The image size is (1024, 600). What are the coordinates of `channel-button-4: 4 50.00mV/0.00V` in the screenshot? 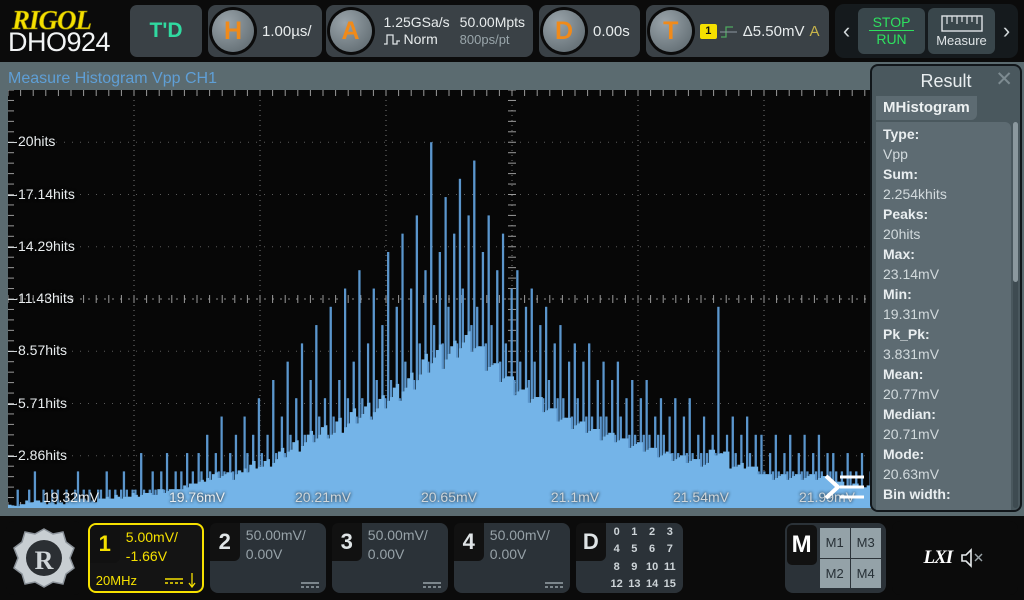 It's located at (511, 558).